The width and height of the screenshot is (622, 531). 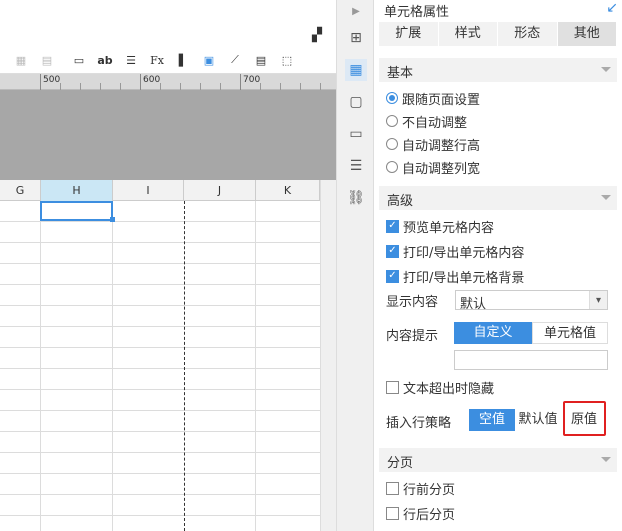 What do you see at coordinates (152, 80) in the screenshot?
I see `ruler-label: 600` at bounding box center [152, 80].